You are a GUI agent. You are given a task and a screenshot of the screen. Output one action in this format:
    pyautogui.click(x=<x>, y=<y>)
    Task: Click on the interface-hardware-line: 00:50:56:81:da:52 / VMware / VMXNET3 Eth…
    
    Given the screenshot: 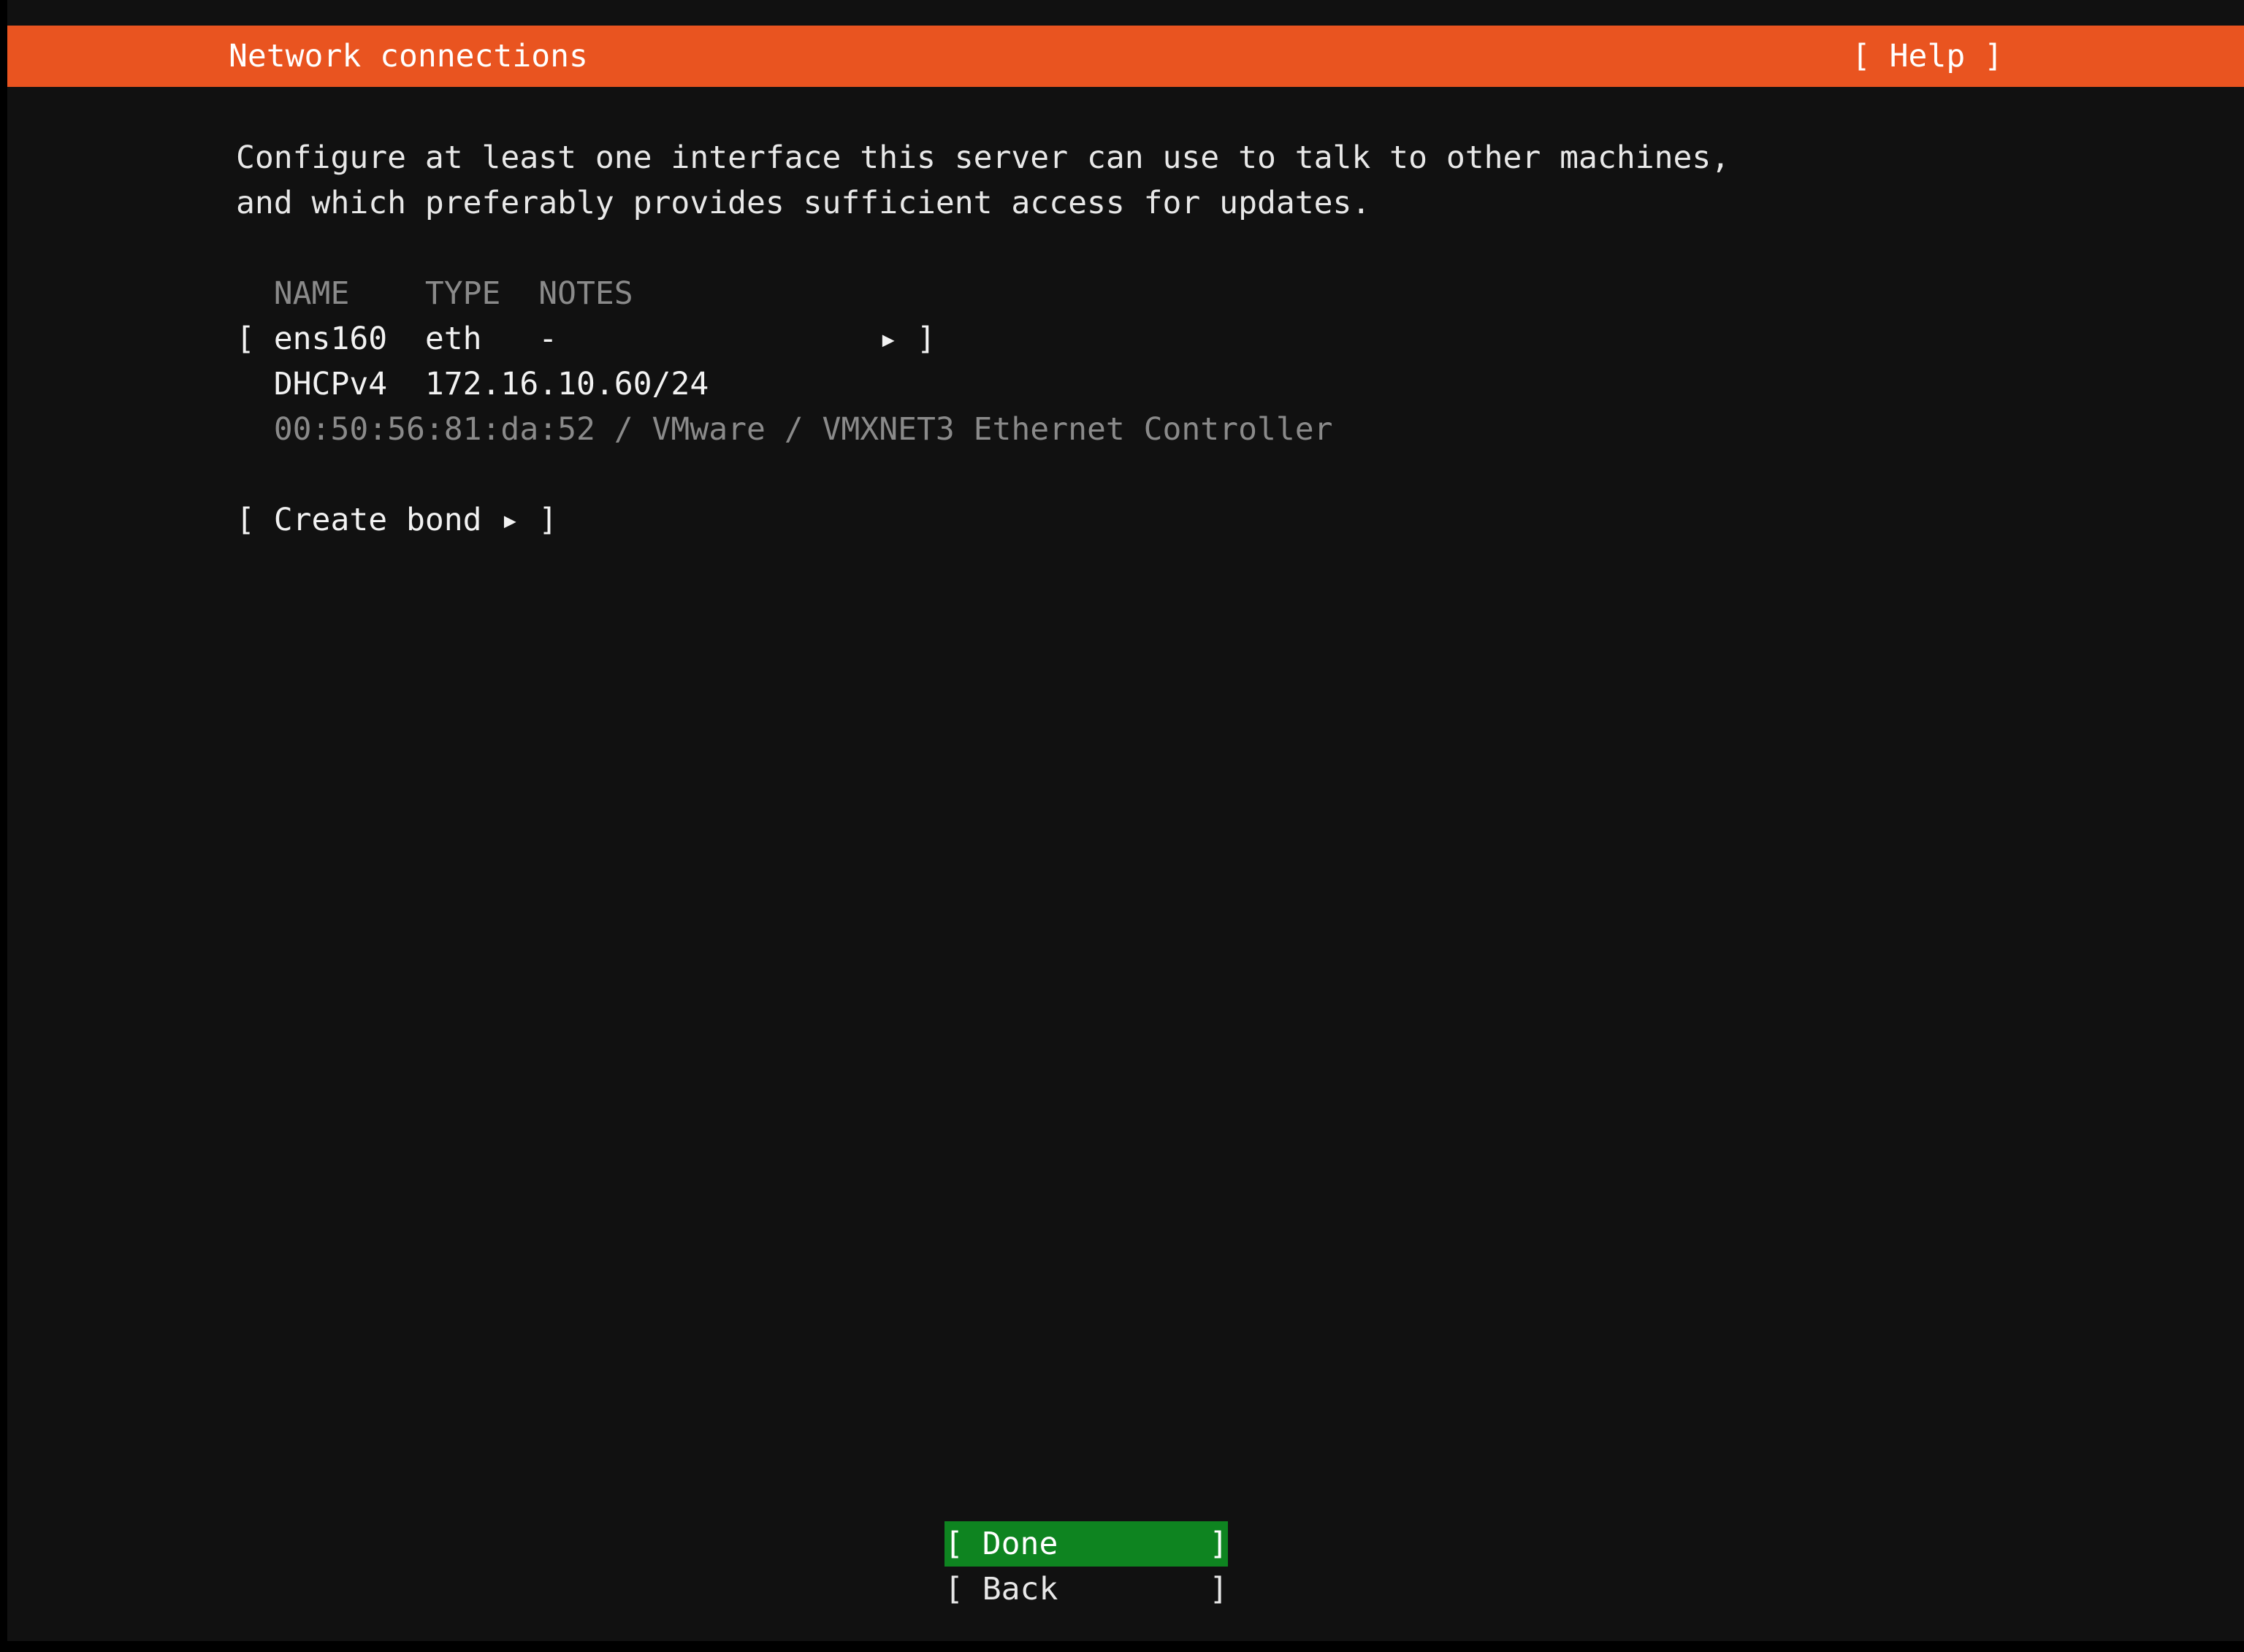 What is the action you would take?
    pyautogui.click(x=784, y=429)
    